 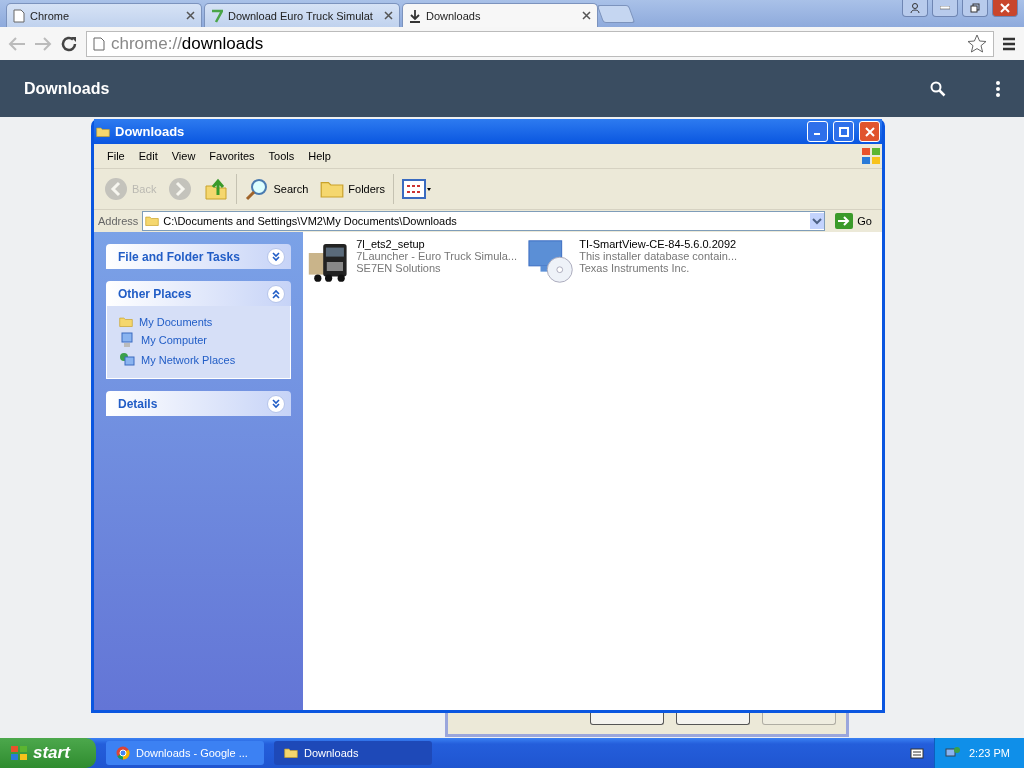 What do you see at coordinates (116, 156) in the screenshot?
I see `menu-item: File` at bounding box center [116, 156].